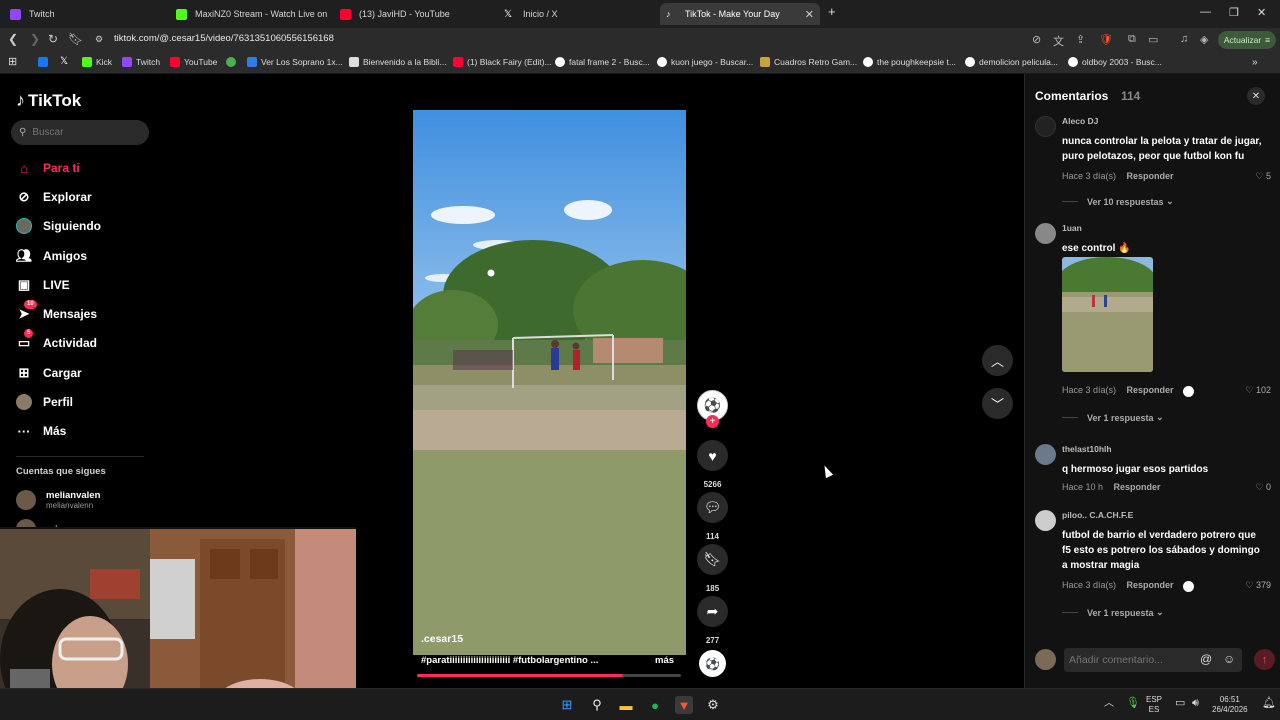 The height and width of the screenshot is (720, 1280). What do you see at coordinates (1045, 126) in the screenshot?
I see `avatar` at bounding box center [1045, 126].